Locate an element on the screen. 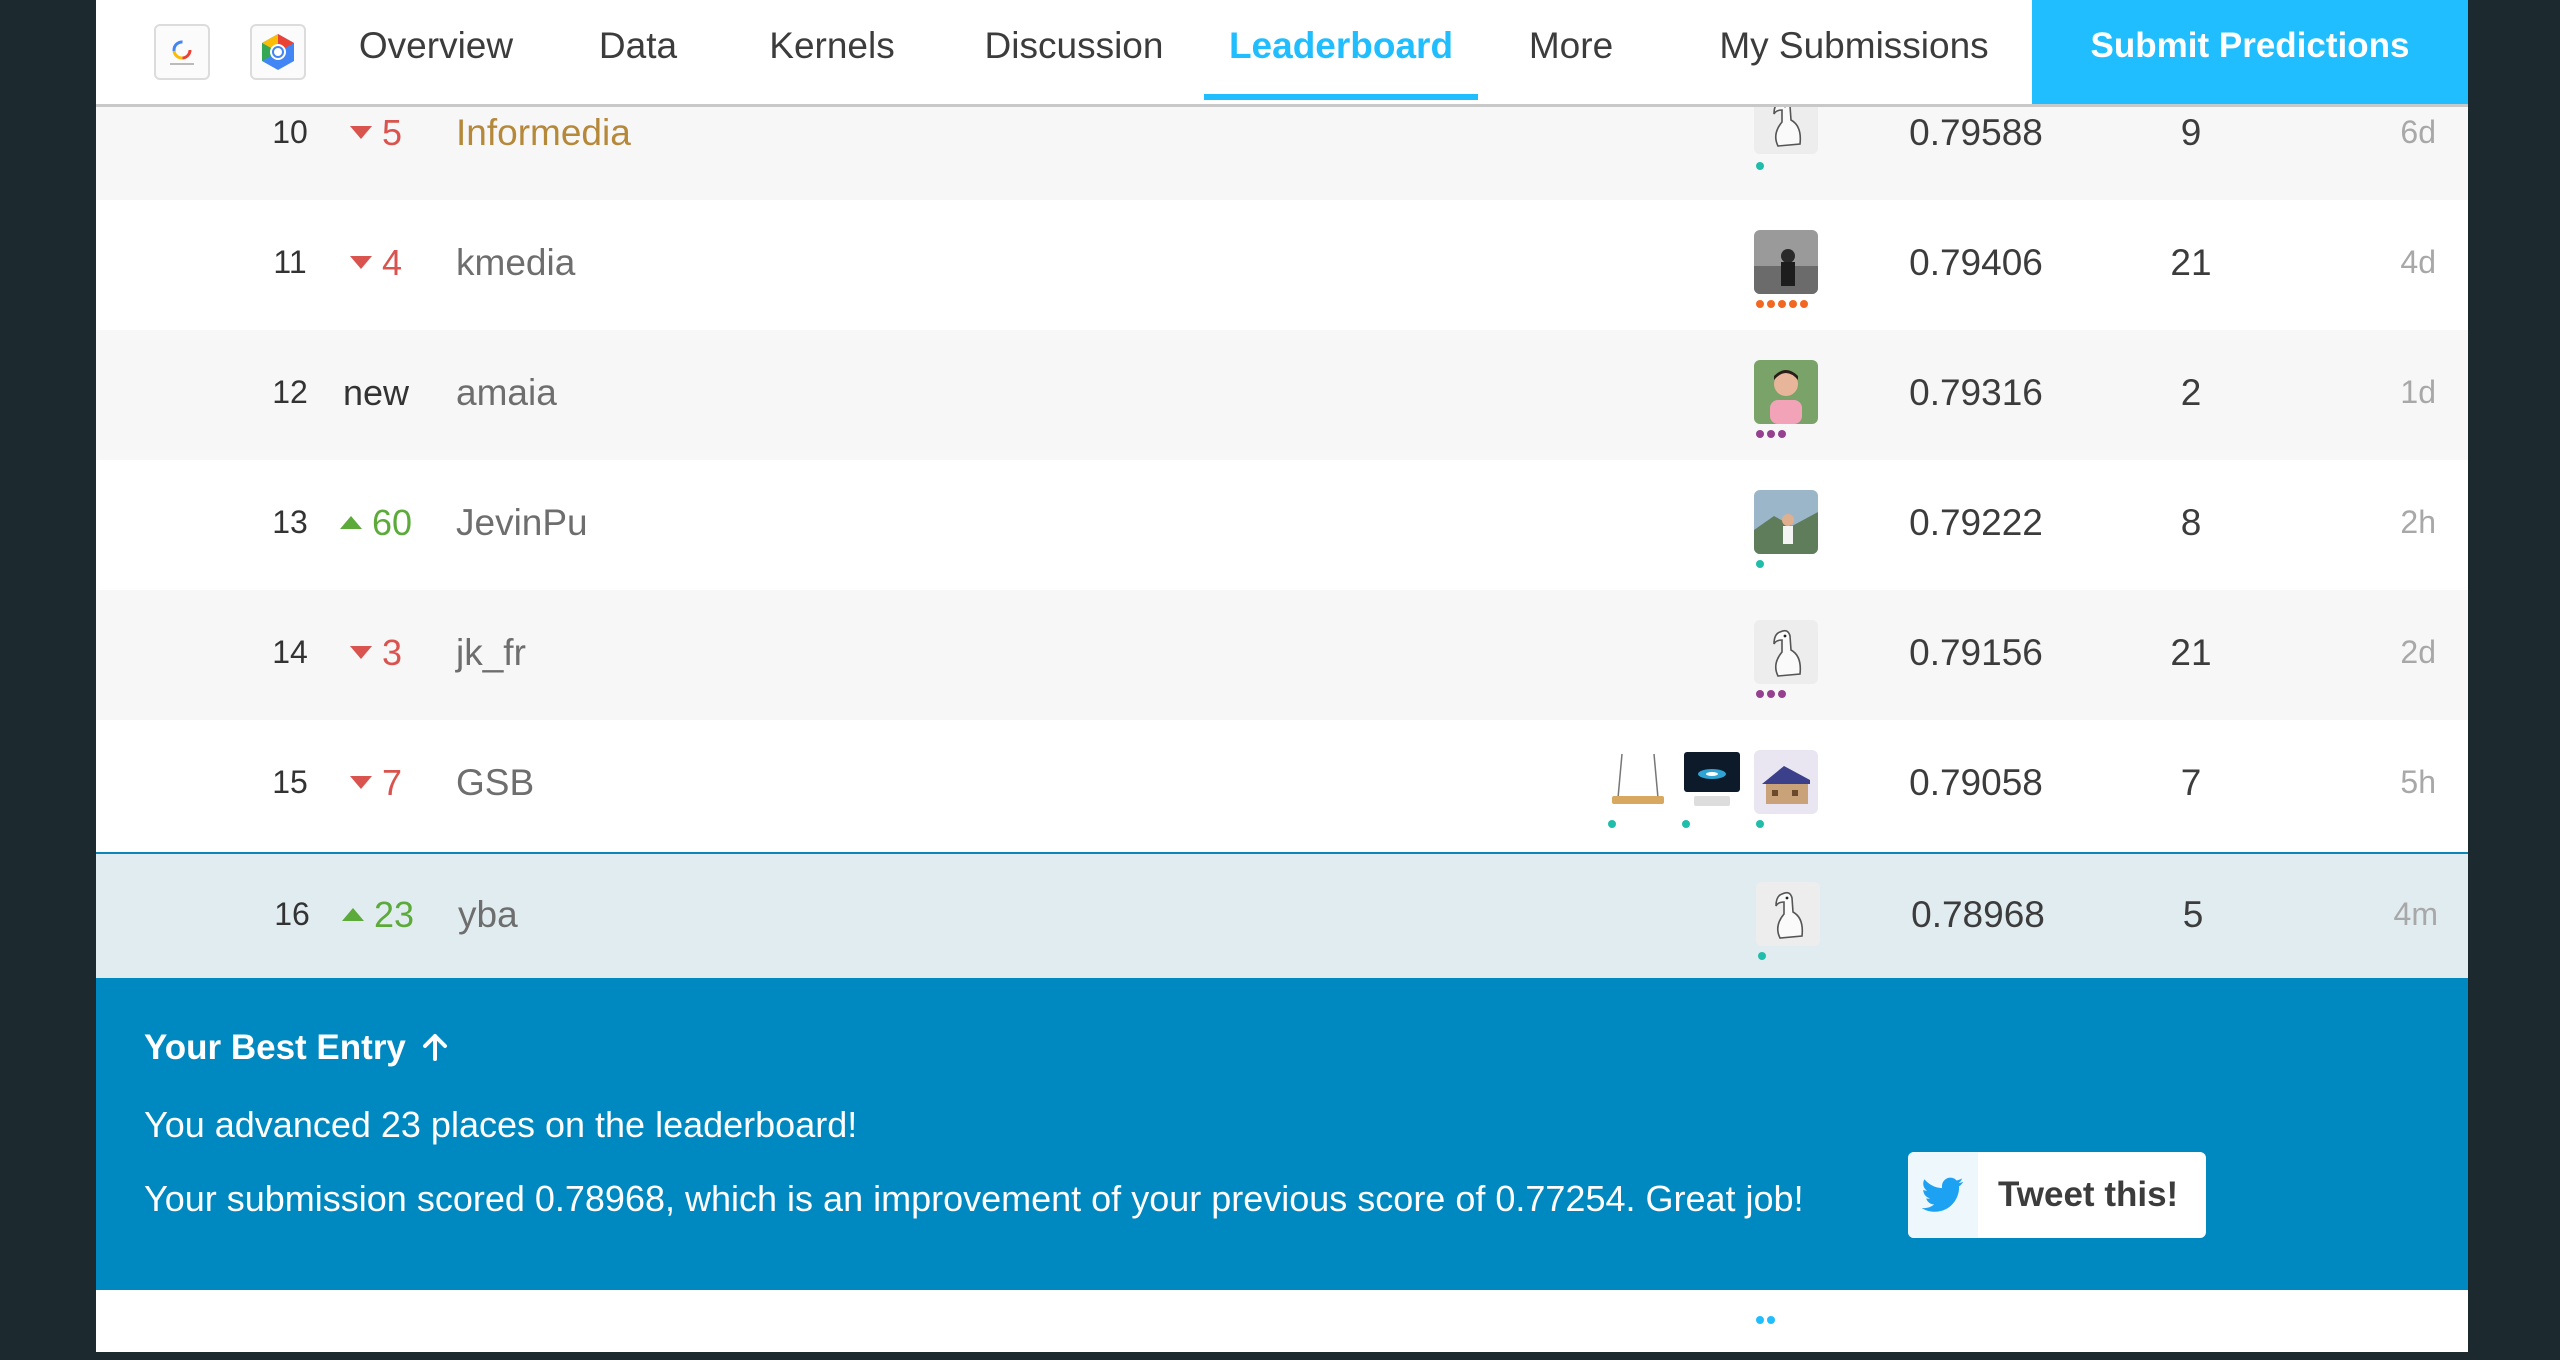 The width and height of the screenshot is (2560, 1360). tab-discussion: Discussion is located at coordinates (1074, 50).